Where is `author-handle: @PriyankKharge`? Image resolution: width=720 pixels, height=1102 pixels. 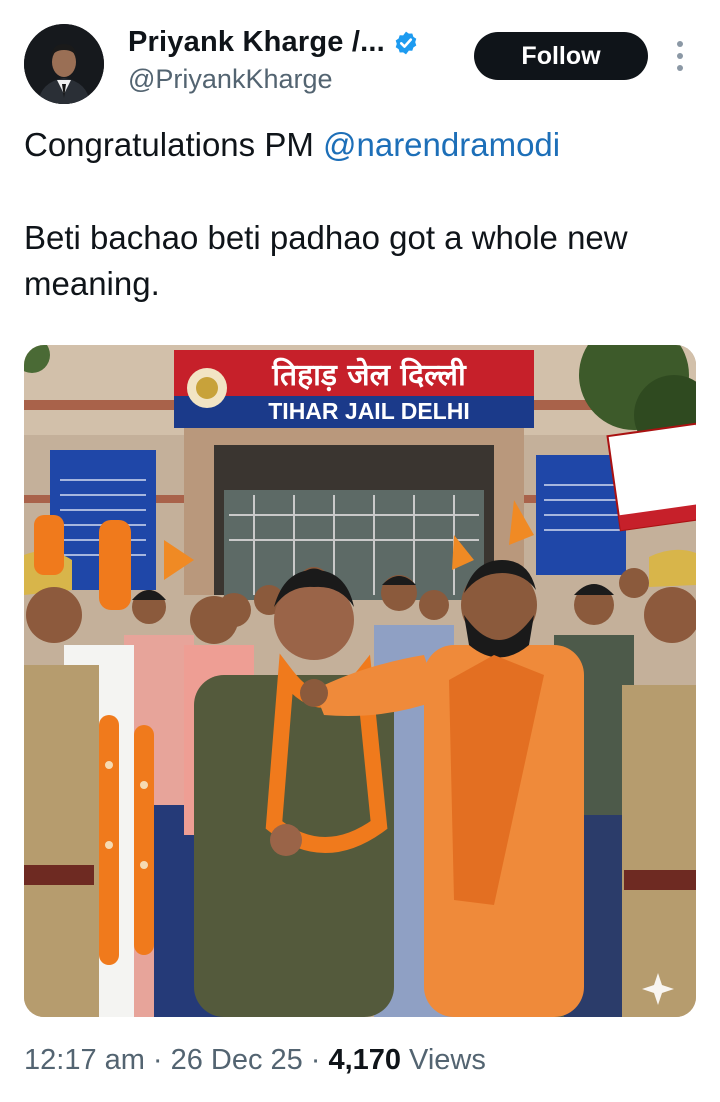 author-handle: @PriyankKharge is located at coordinates (230, 79).